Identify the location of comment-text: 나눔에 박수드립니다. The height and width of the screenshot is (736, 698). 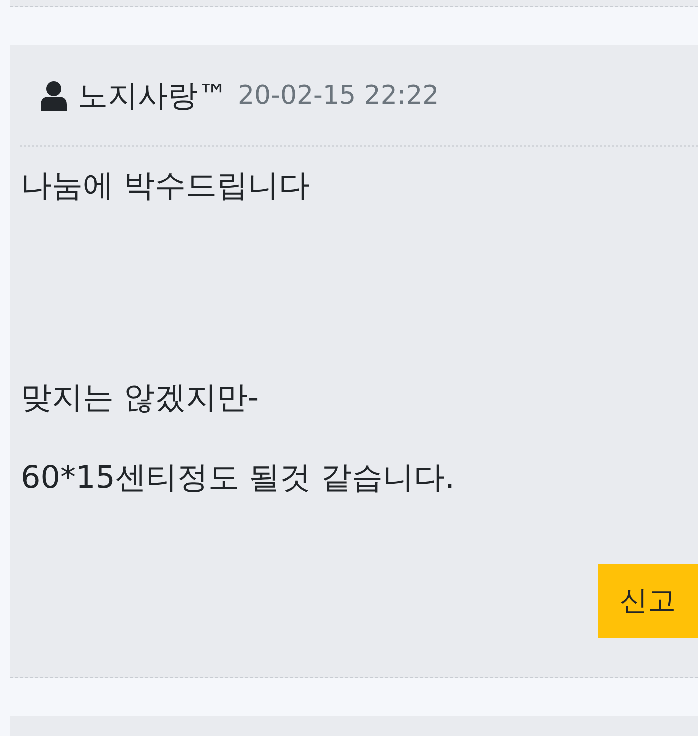
(166, 186).